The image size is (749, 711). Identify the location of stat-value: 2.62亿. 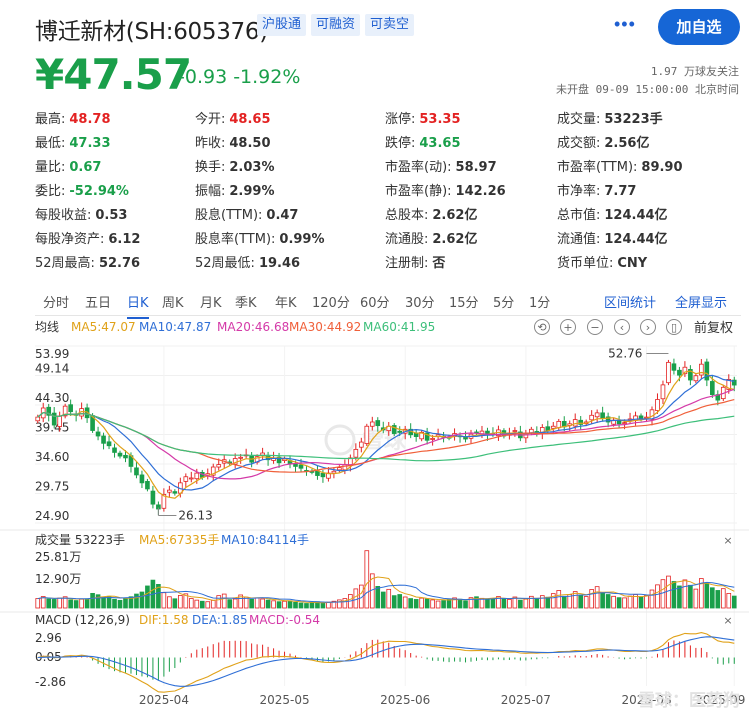
(455, 239).